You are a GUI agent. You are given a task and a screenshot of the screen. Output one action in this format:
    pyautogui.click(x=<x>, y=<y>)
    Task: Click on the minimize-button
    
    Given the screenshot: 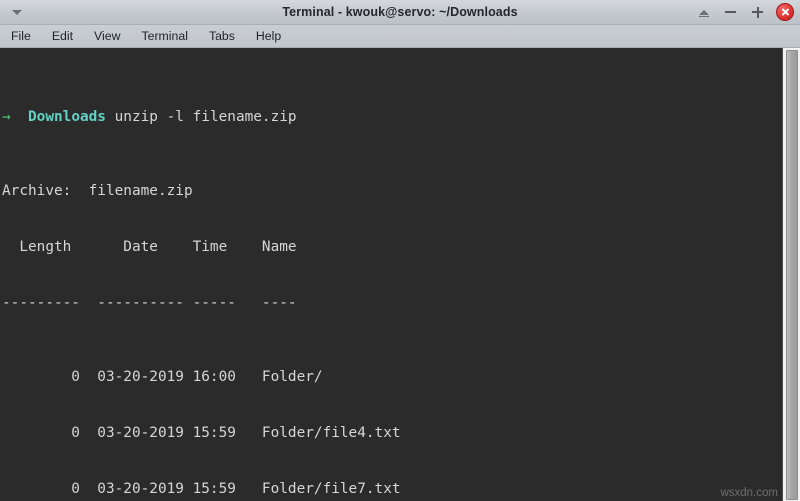 What is the action you would take?
    pyautogui.click(x=730, y=12)
    